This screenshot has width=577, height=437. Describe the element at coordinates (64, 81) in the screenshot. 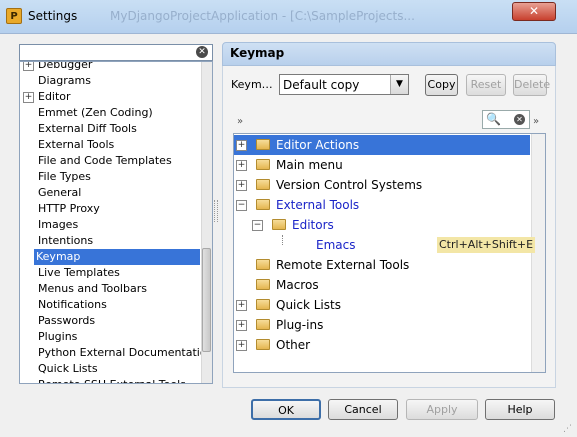

I see `settings-tree-item: Diagrams` at that location.